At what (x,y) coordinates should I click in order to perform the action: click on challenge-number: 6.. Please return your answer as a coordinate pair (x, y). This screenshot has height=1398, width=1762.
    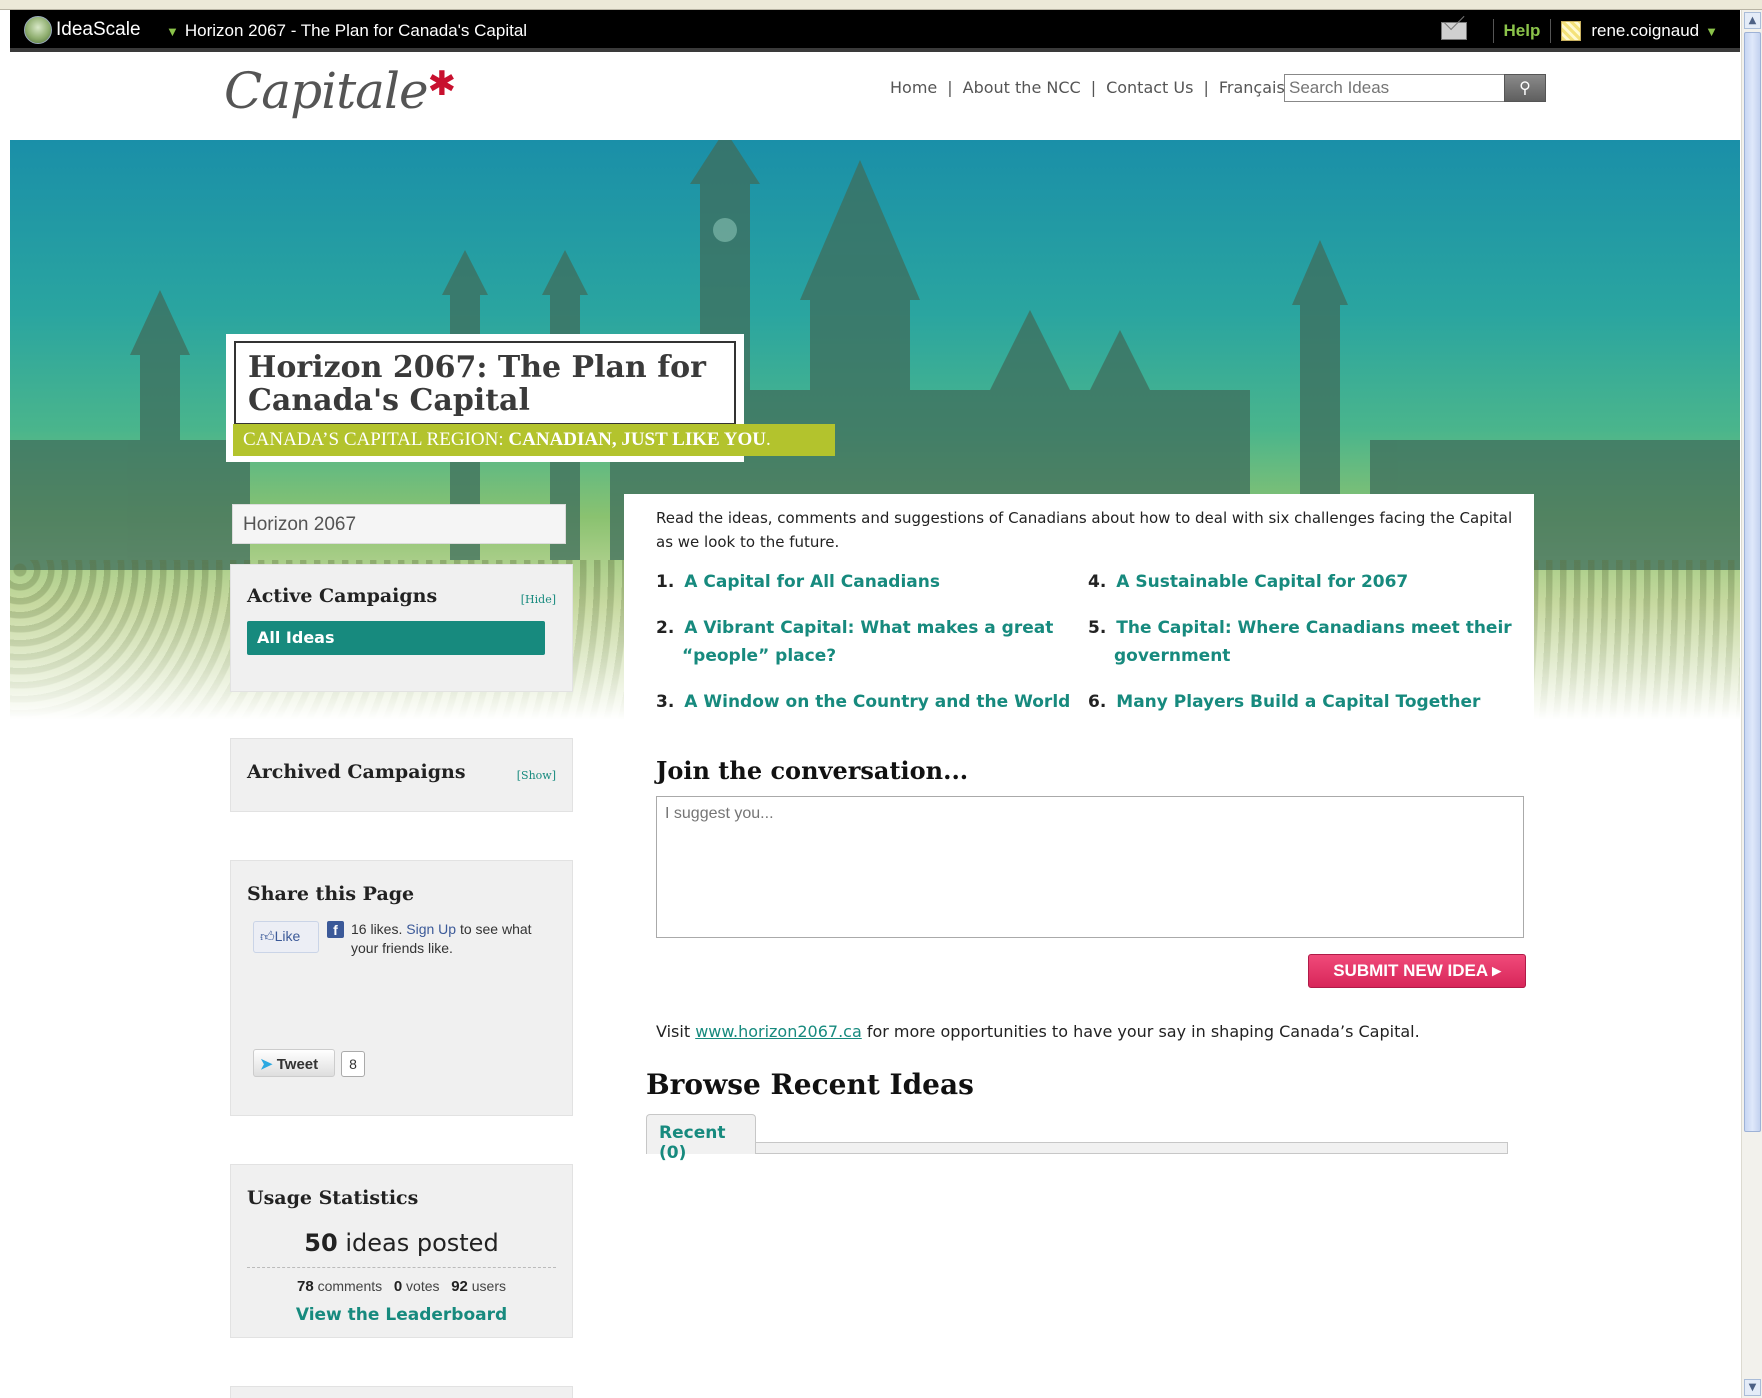
    Looking at the image, I should click on (1097, 702).